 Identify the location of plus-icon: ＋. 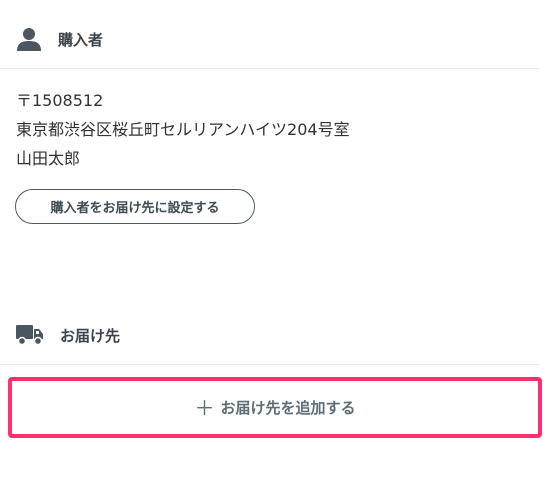
(204, 407).